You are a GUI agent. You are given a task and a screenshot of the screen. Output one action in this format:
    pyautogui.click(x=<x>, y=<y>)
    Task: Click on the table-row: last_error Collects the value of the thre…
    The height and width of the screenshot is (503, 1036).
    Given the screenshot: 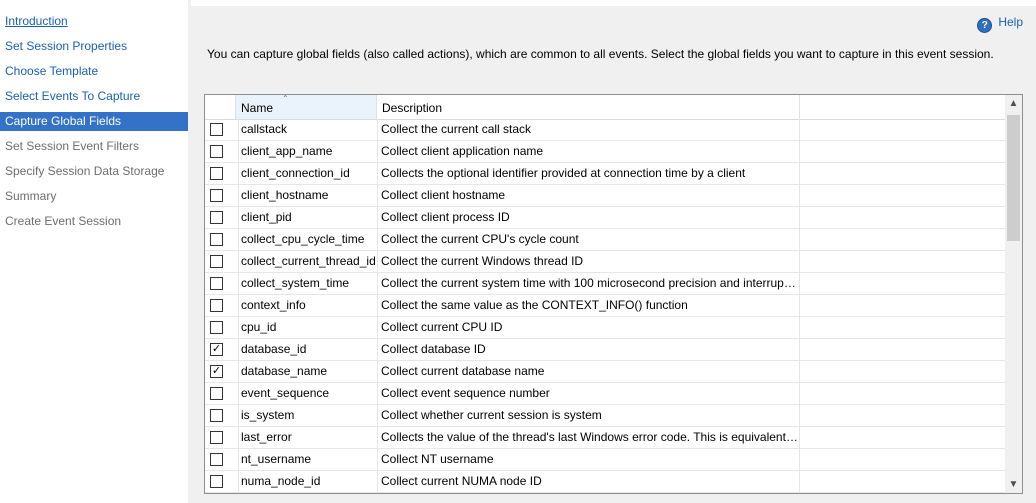 What is the action you would take?
    pyautogui.click(x=605, y=438)
    